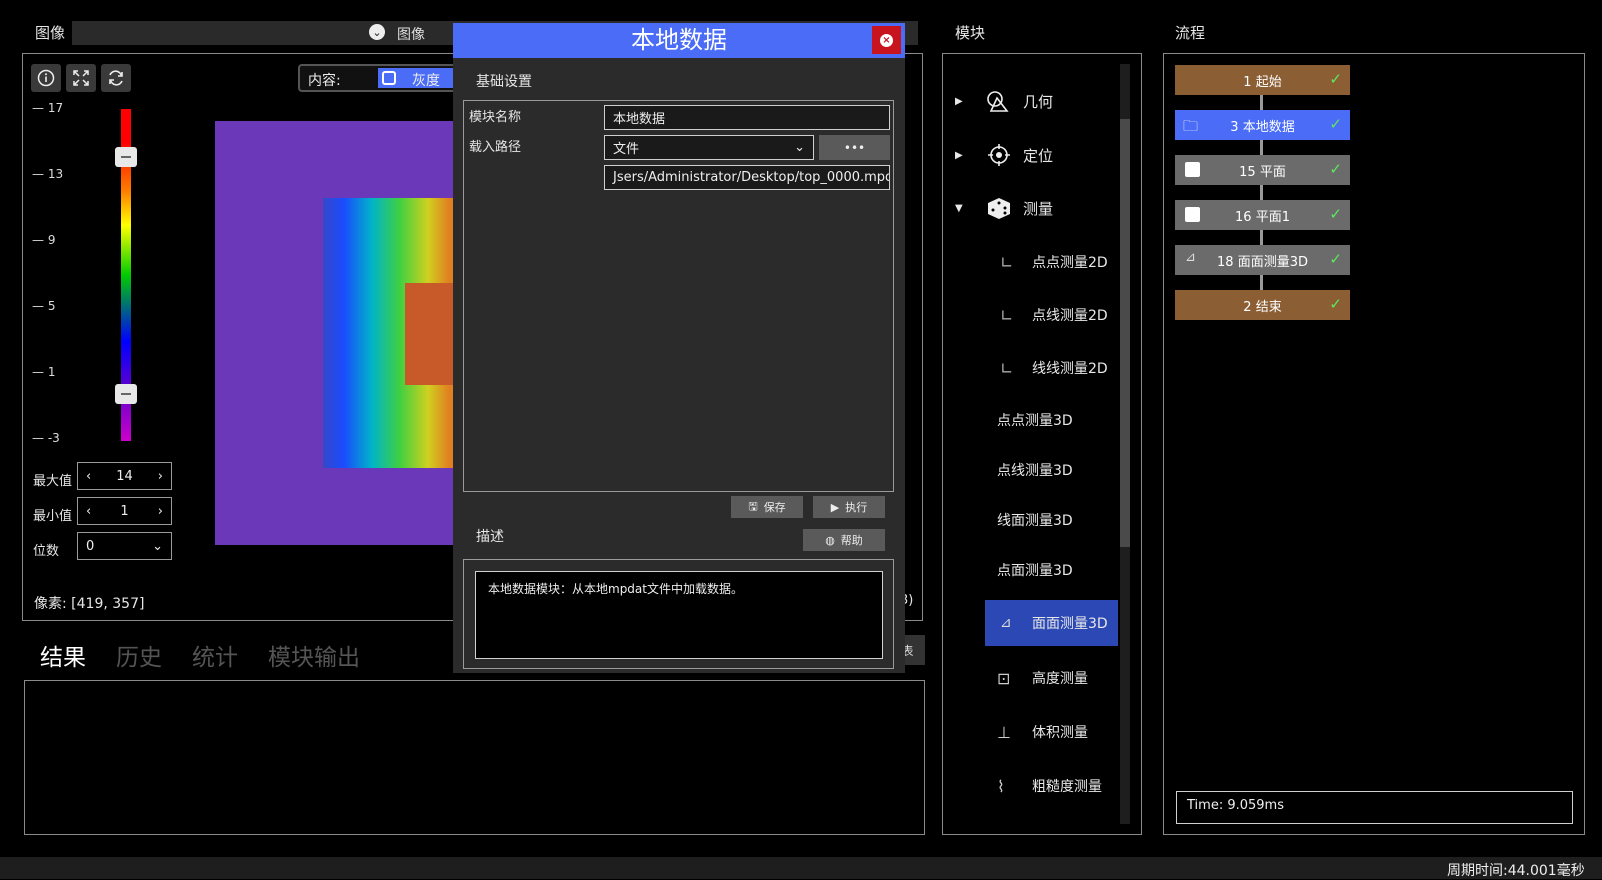 This screenshot has height=880, width=1602. I want to click on flow-node-label: 18 面面测量3D, so click(1262, 262).